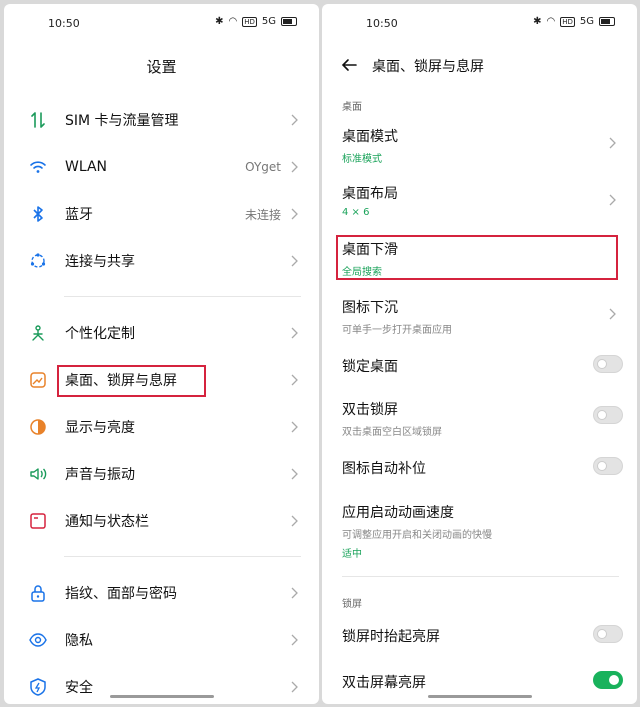  What do you see at coordinates (161, 684) in the screenshot?
I see `settings-item-security: 安全` at bounding box center [161, 684].